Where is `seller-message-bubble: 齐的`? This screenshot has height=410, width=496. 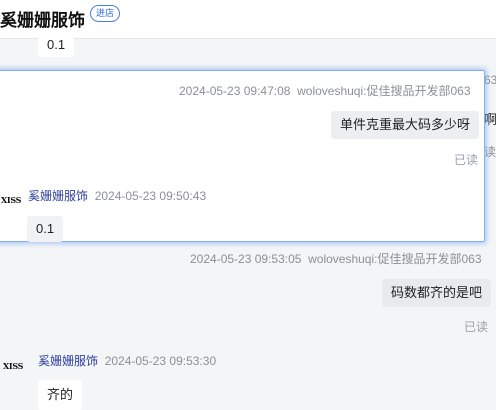
seller-message-bubble: 齐的 is located at coordinates (60, 395).